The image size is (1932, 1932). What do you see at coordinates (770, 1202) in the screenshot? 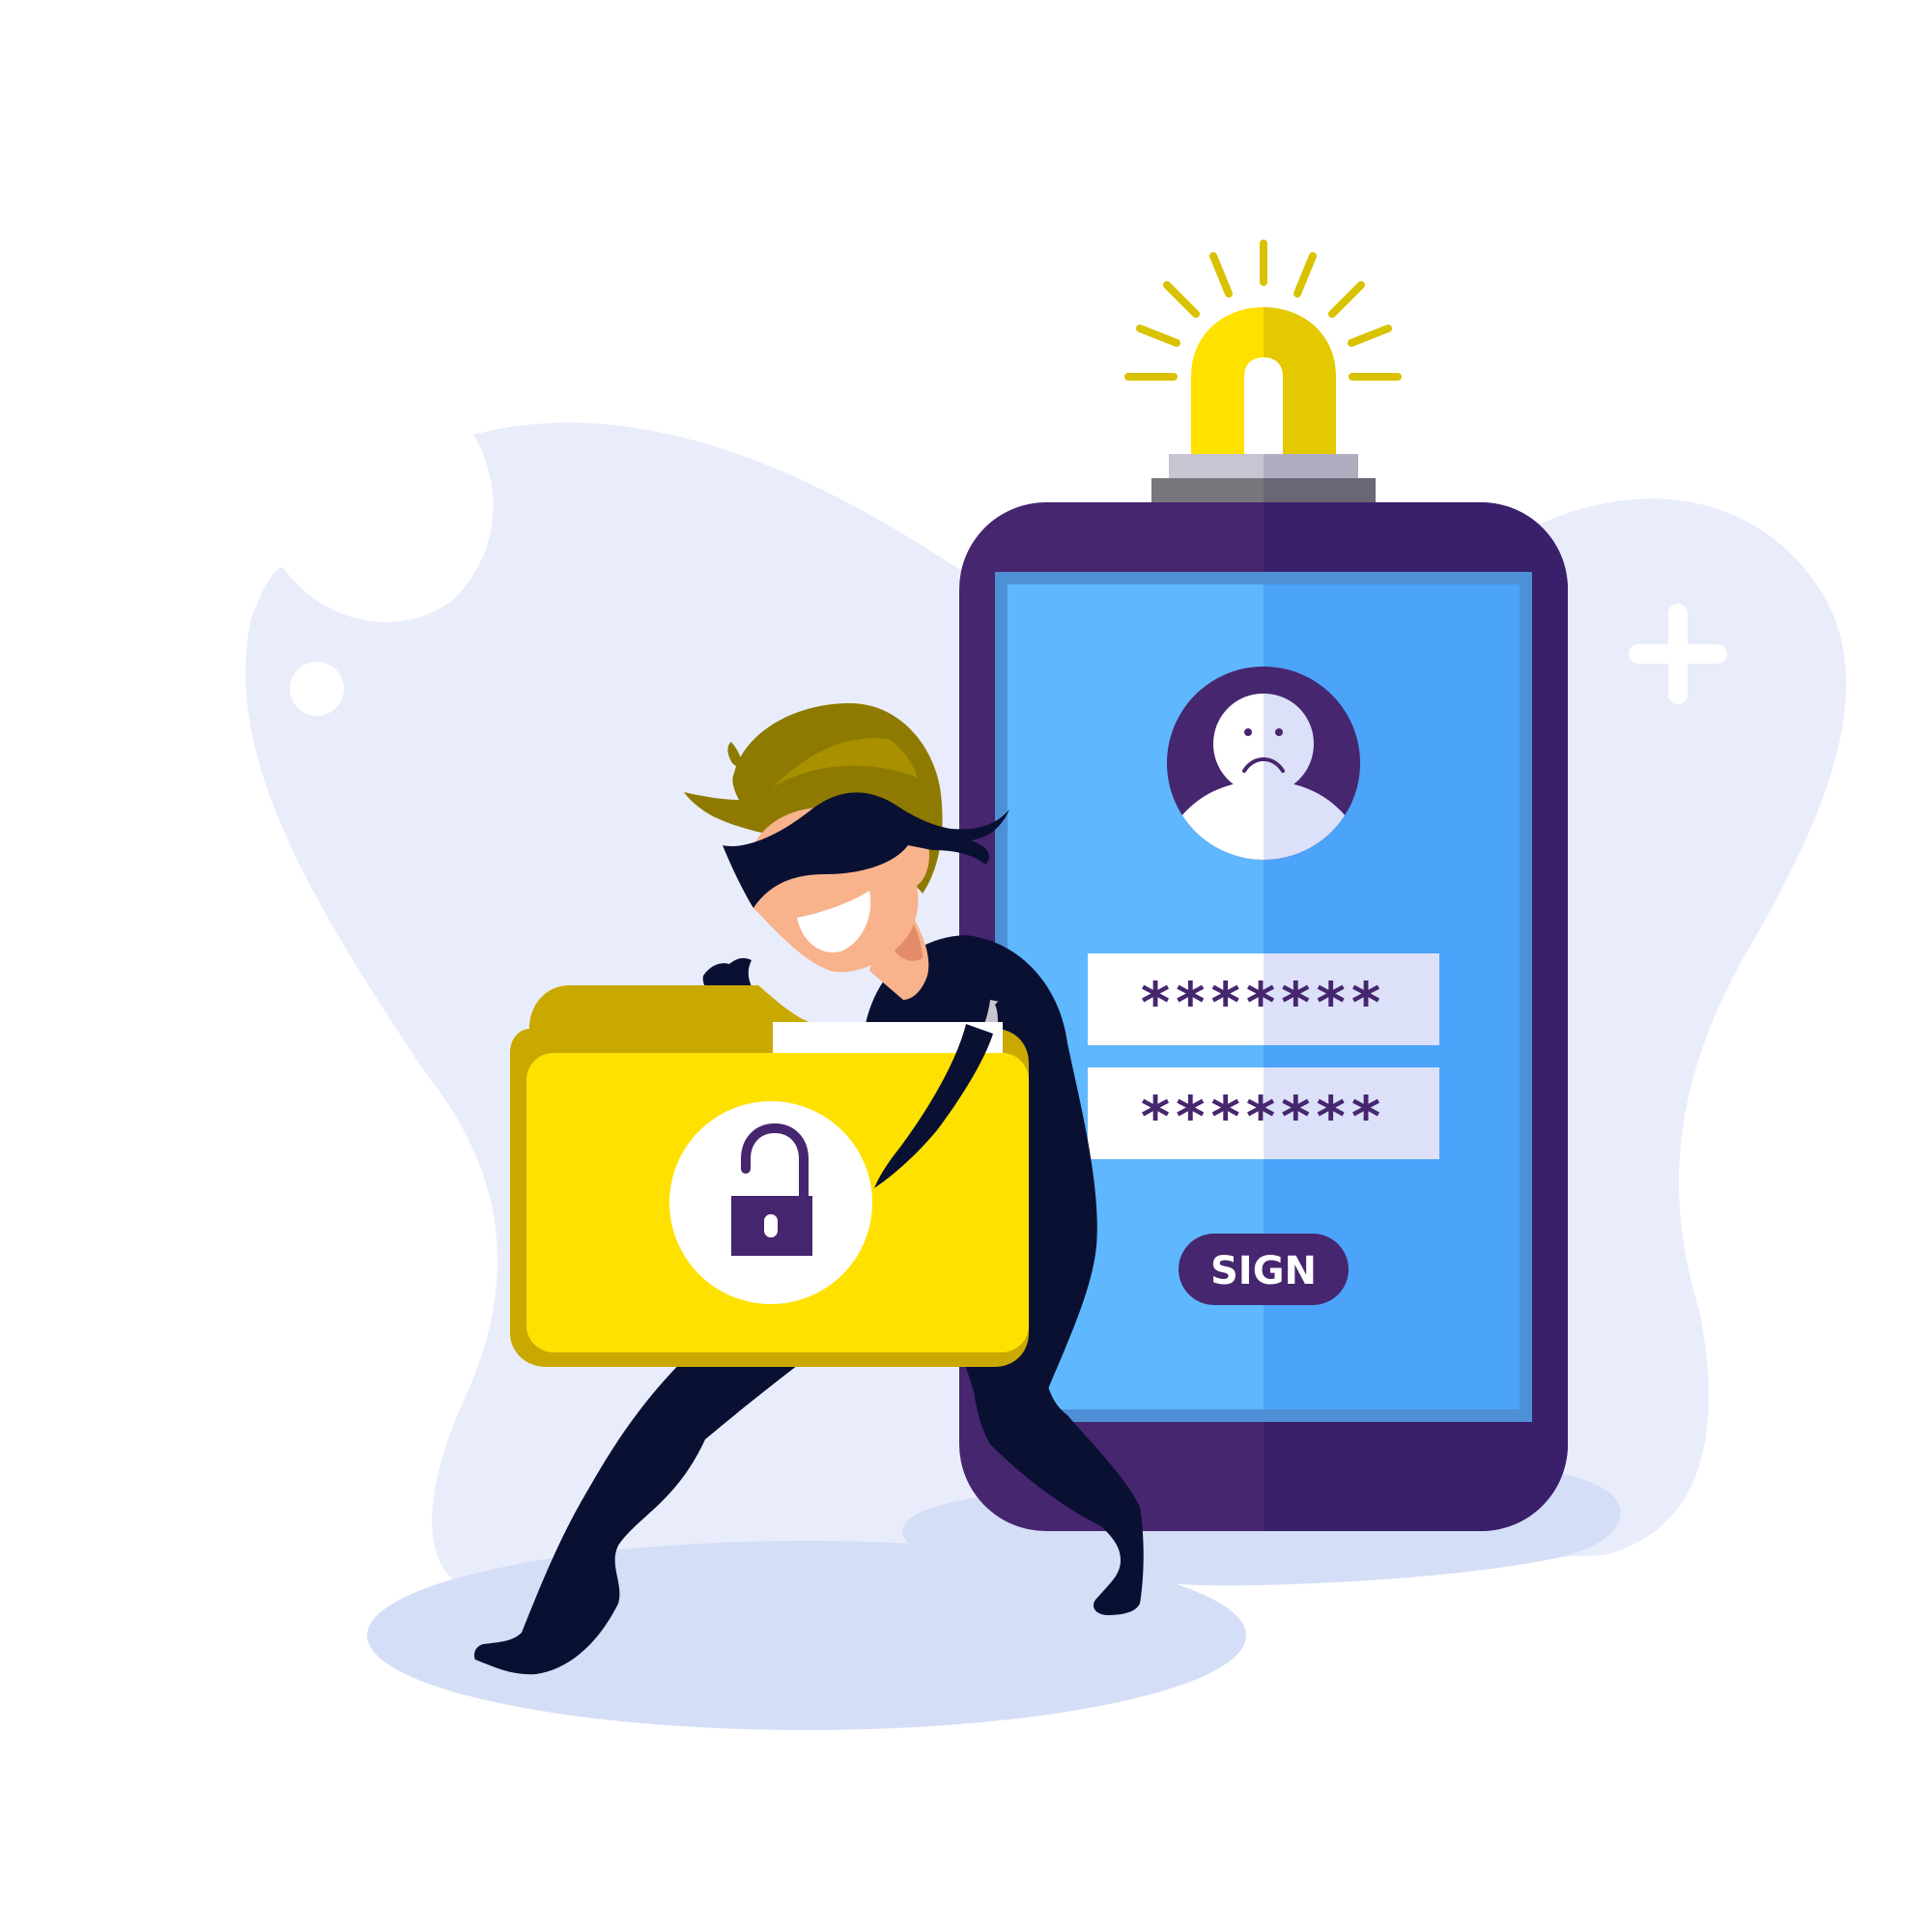
I see `unlocked-padlock-icon` at bounding box center [770, 1202].